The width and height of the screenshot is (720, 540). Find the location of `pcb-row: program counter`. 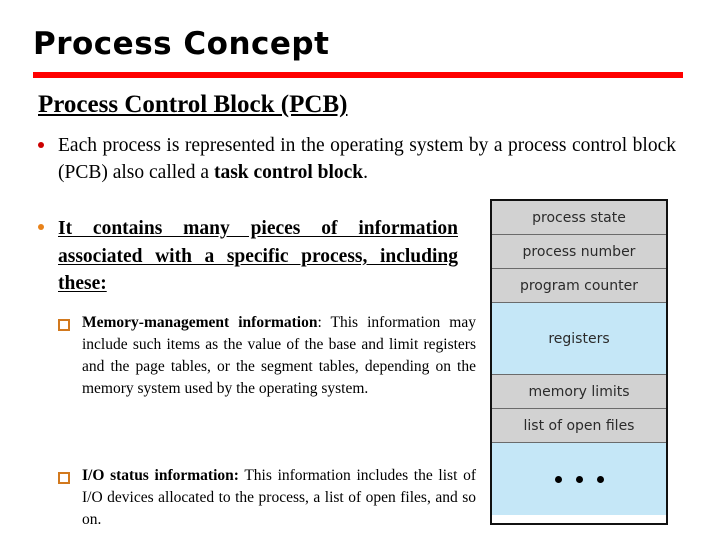

pcb-row: program counter is located at coordinates (579, 286).